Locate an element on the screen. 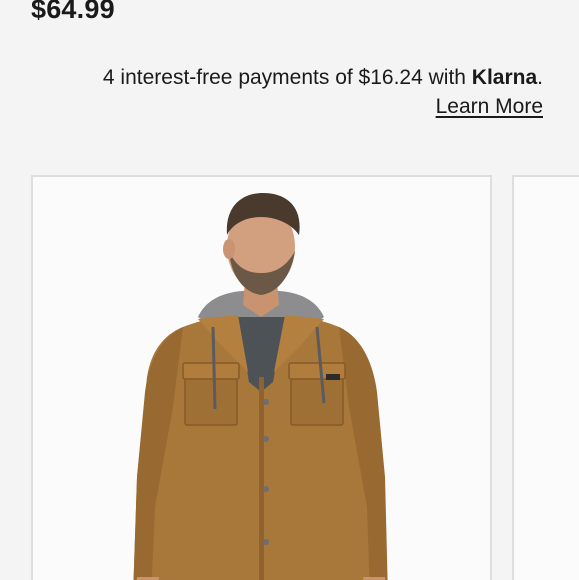 The width and height of the screenshot is (579, 580). product-price: $64.99 is located at coordinates (73, 12).